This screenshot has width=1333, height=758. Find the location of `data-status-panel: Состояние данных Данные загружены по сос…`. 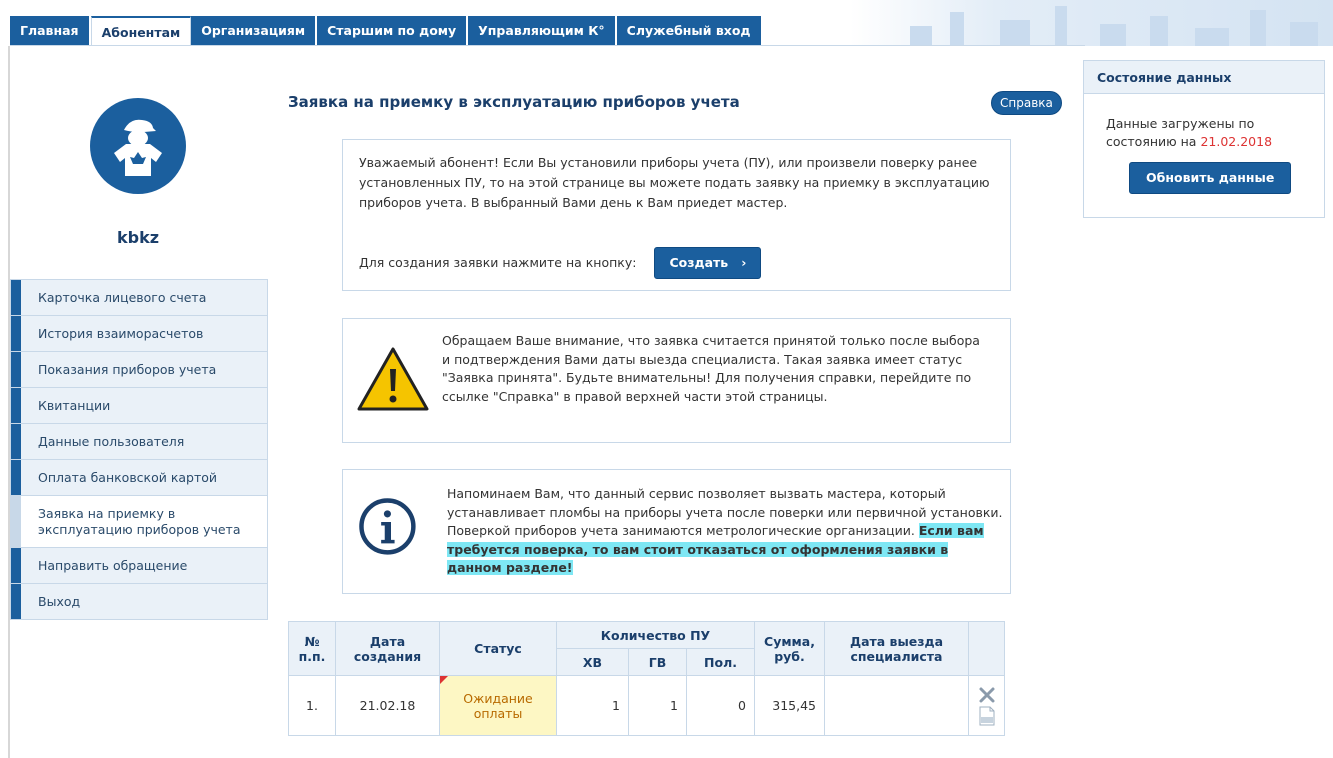

data-status-panel: Состояние данных Данные загружены по сос… is located at coordinates (1204, 139).